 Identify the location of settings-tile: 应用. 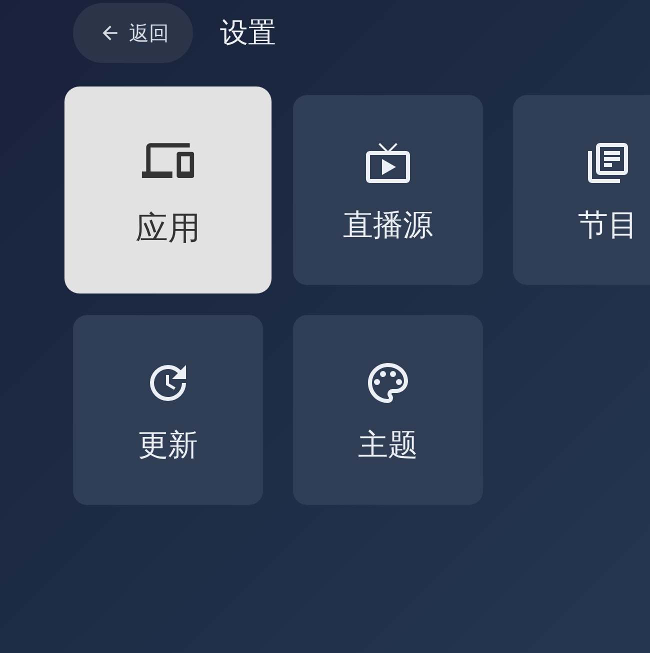
(168, 190).